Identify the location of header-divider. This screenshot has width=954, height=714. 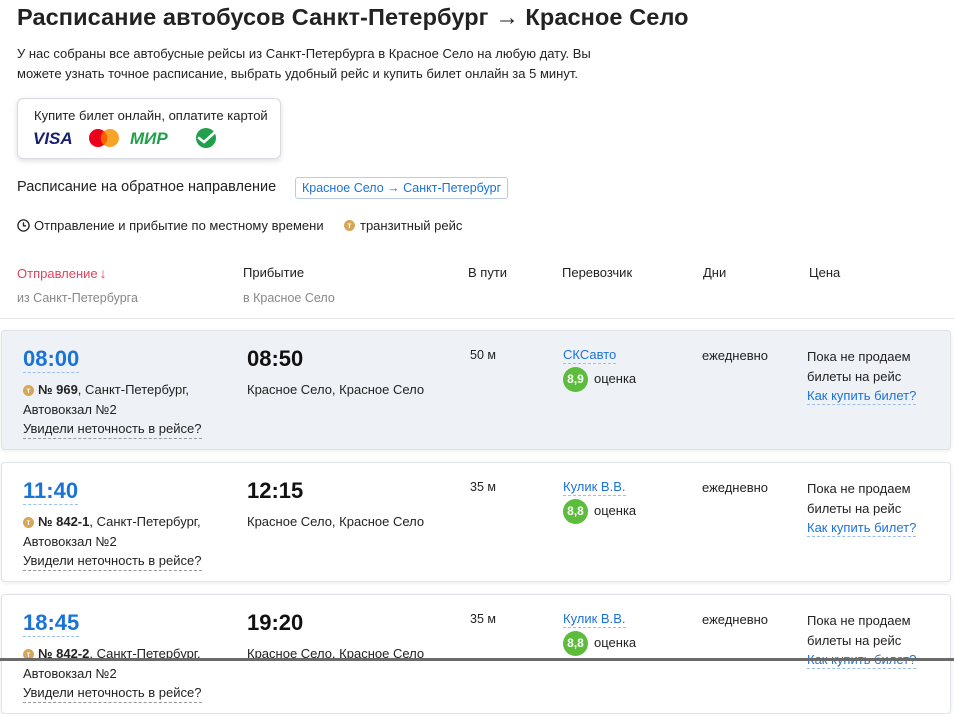
(477, 318).